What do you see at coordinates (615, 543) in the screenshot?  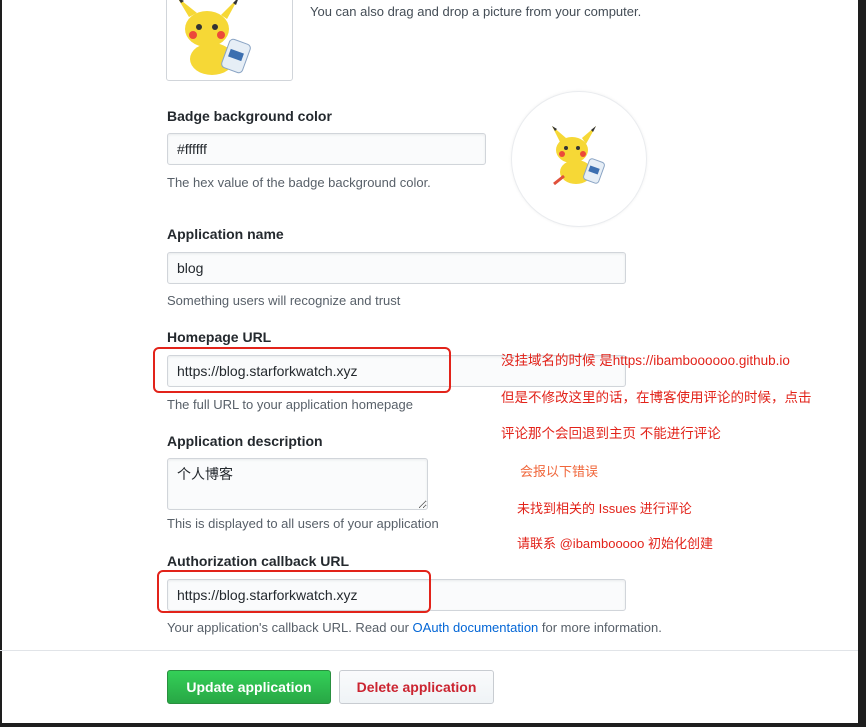 I see `annotation-line-6: 请联系 @ibambooooo 初始化创建` at bounding box center [615, 543].